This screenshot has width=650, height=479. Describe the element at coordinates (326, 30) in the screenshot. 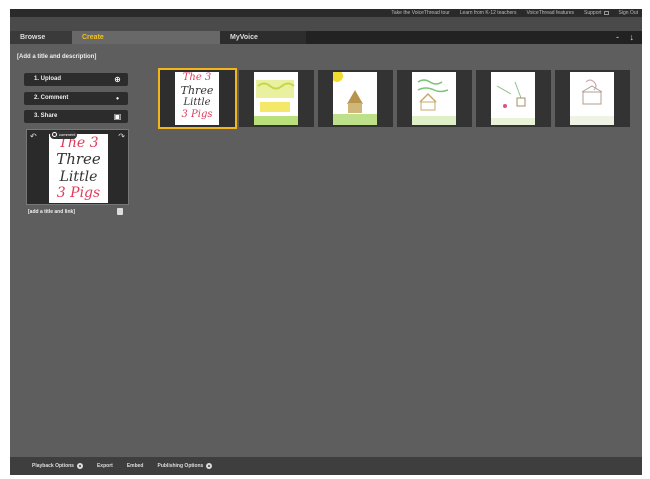

I see `tab-bar: Browse Create MyVoice - ↓` at that location.